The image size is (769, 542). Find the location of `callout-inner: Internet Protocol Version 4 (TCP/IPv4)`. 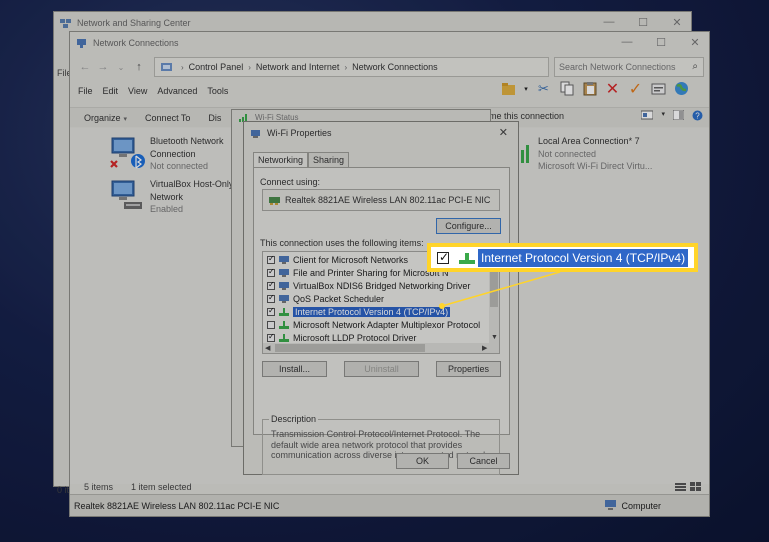

callout-inner: Internet Protocol Version 4 (TCP/IPv4) is located at coordinates (562, 257).